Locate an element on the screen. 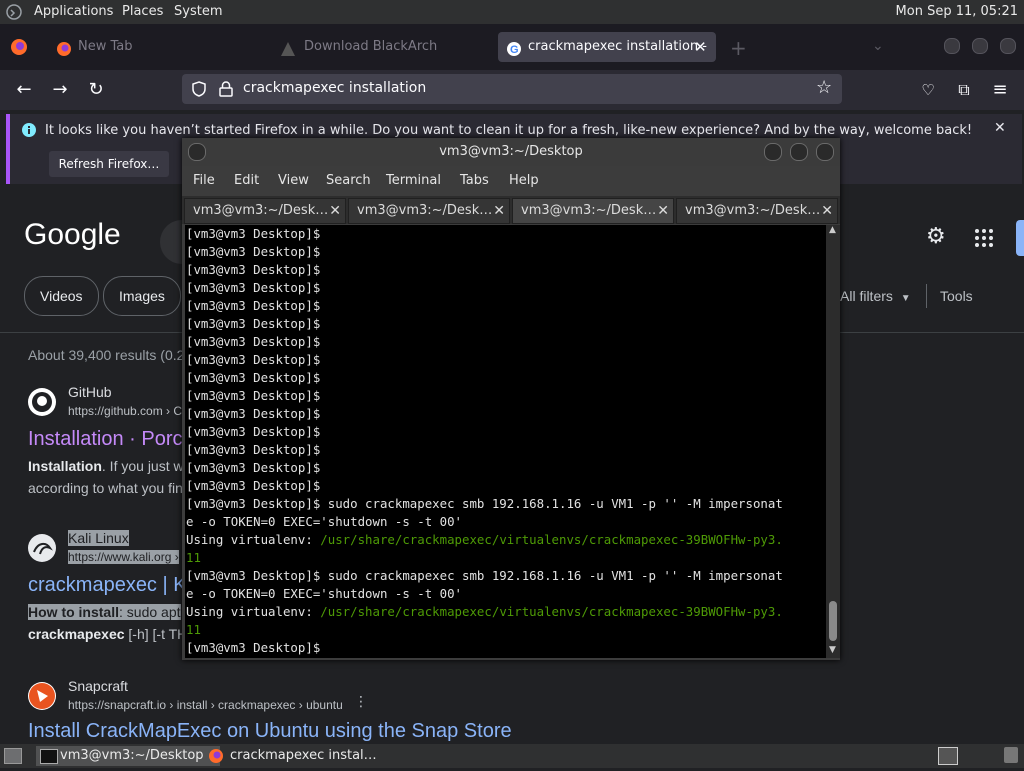 Image resolution: width=1024 pixels, height=771 pixels. terminal-title-bar: vm3@vm3:~/Desktop is located at coordinates (511, 152).